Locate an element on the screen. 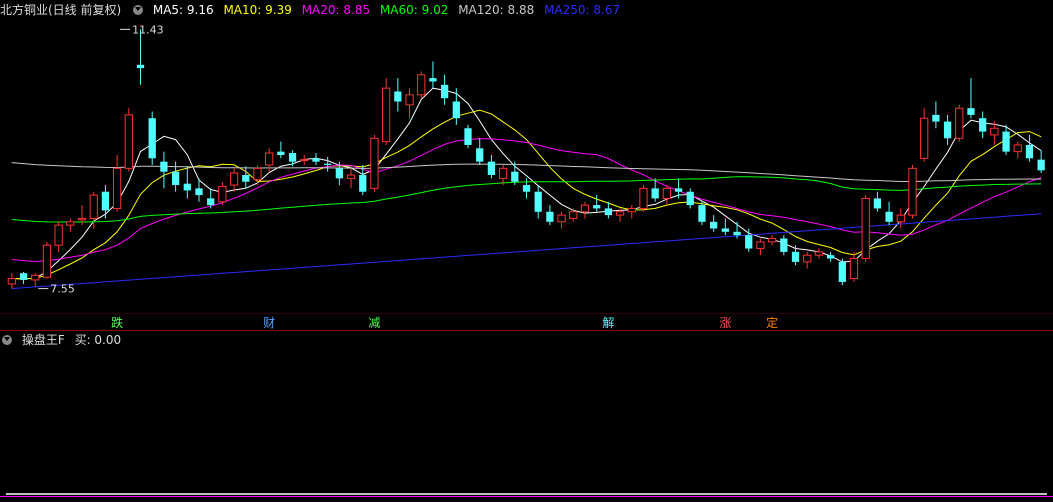 The image size is (1053, 502). indicator-dropdown-icon is located at coordinates (7, 340).